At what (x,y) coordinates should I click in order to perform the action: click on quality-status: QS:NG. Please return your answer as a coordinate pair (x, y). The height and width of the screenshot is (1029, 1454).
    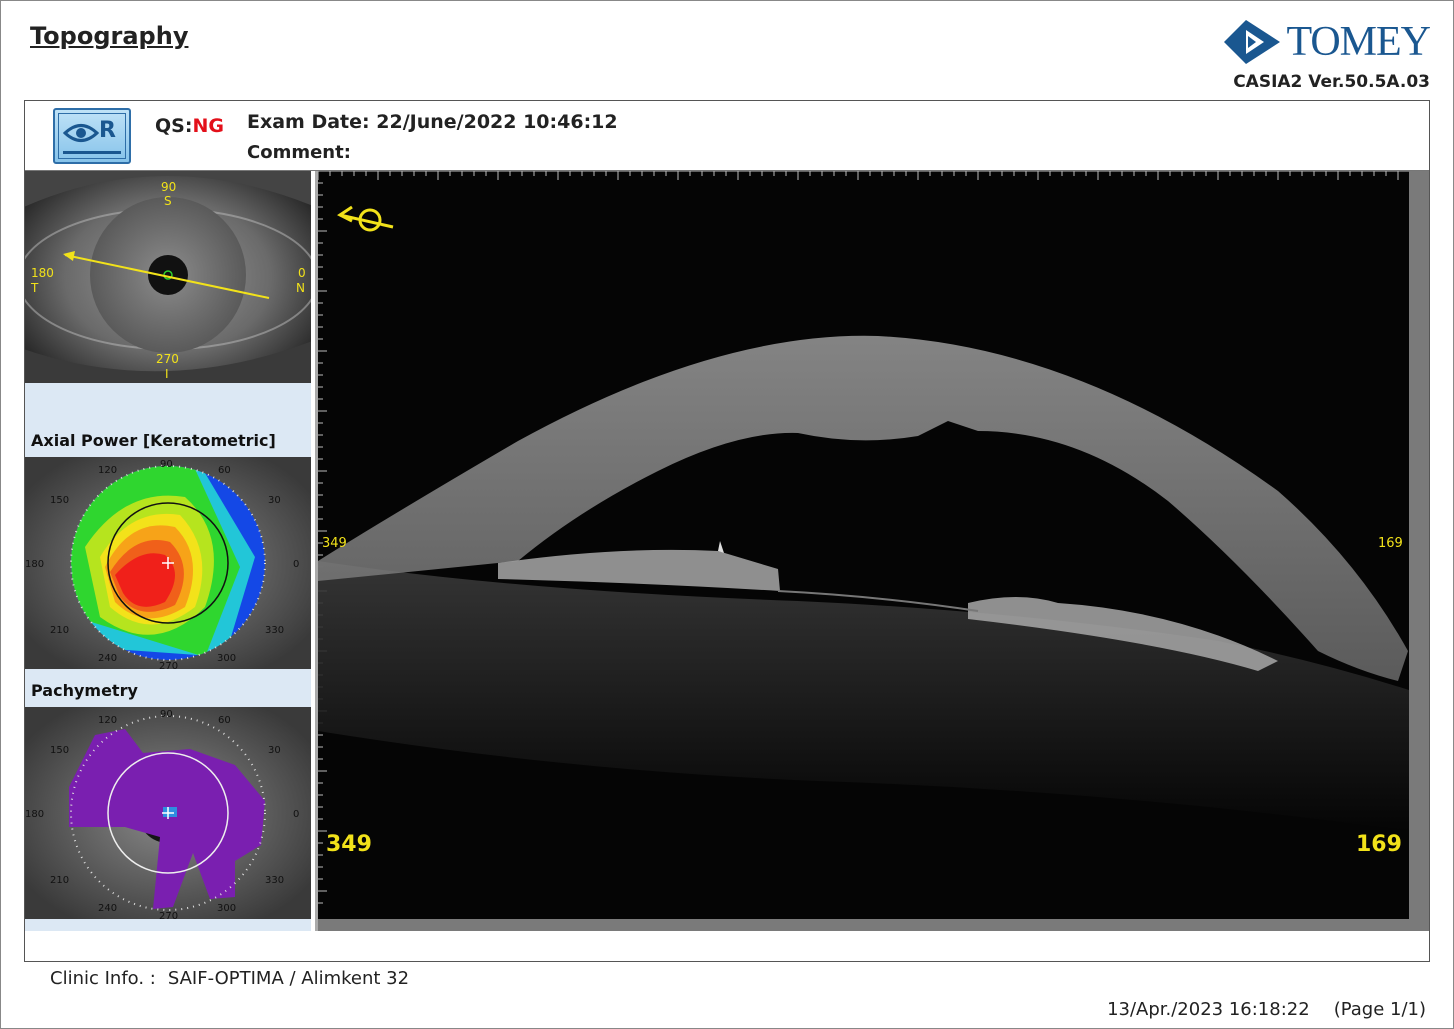
    Looking at the image, I should click on (189, 126).